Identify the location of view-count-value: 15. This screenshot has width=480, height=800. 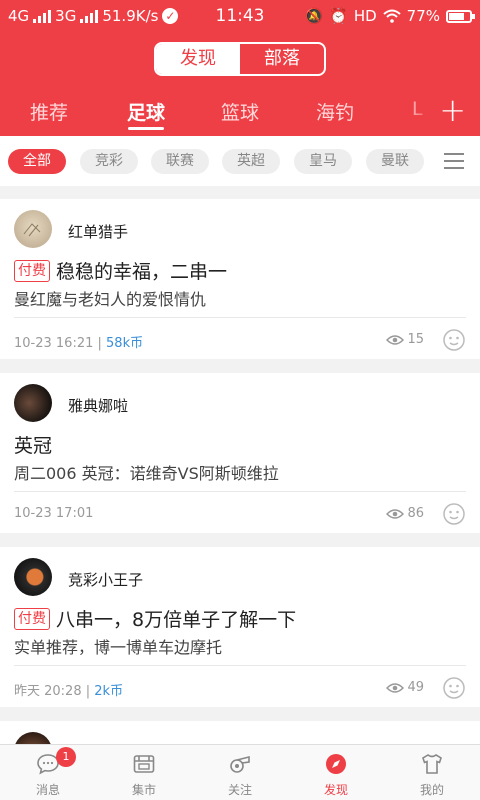
(415, 339).